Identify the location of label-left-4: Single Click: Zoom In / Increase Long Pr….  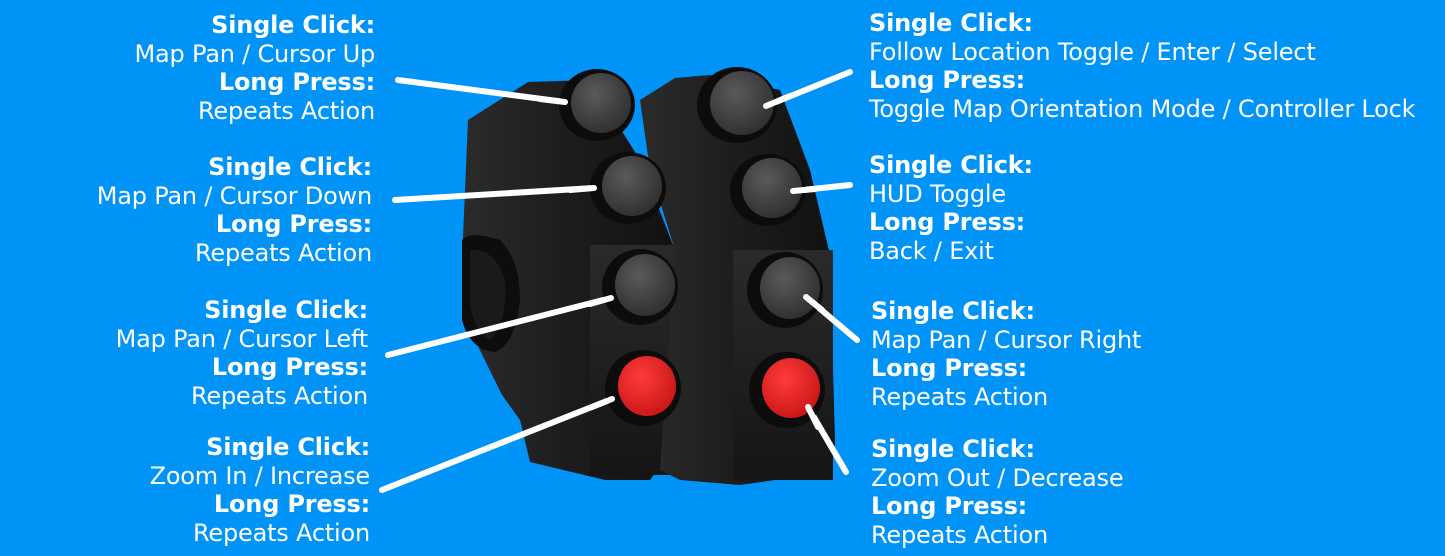
(260, 490).